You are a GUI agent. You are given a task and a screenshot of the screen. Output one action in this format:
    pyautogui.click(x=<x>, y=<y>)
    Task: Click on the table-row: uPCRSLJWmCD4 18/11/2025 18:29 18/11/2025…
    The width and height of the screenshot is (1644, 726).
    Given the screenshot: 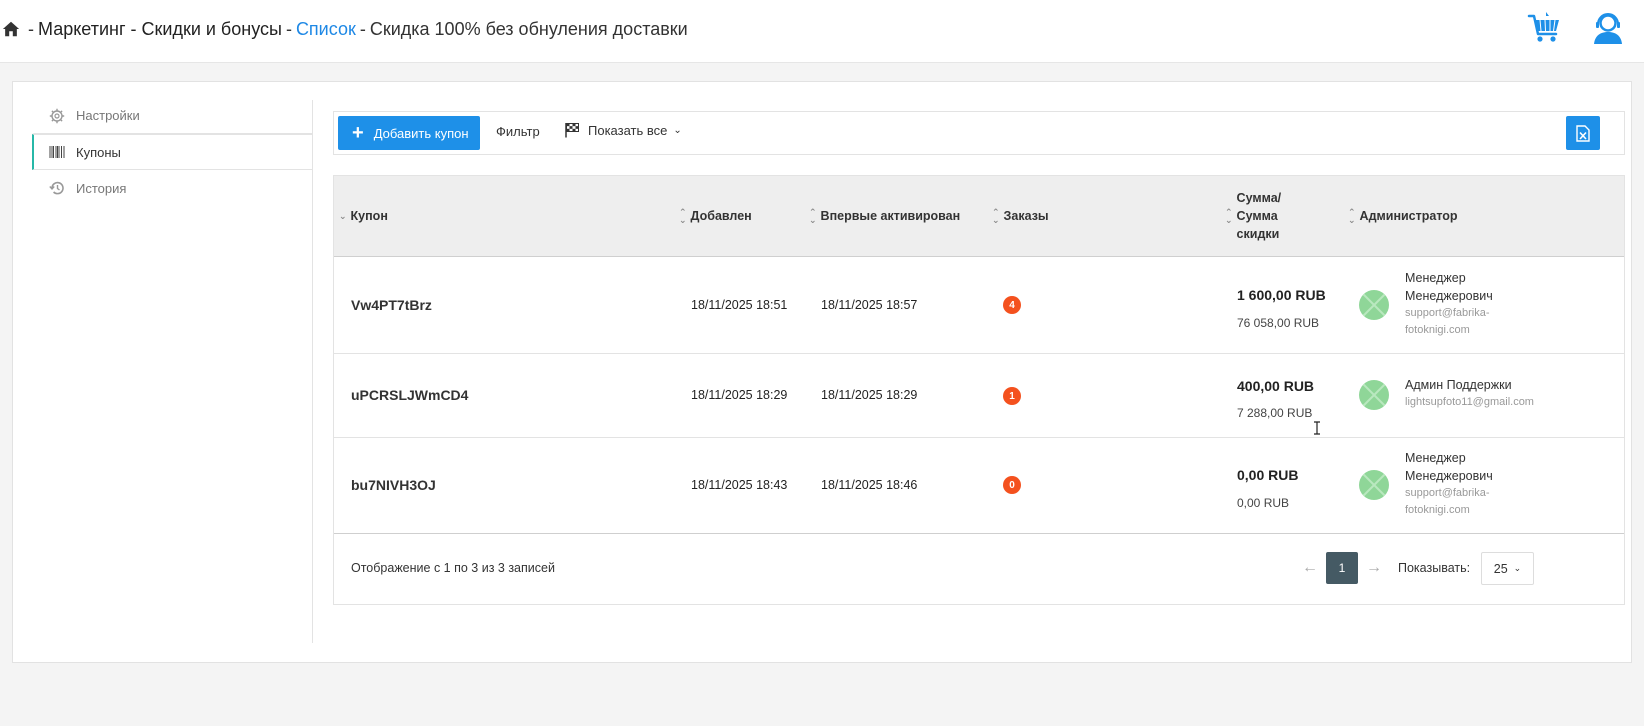 What is the action you would take?
    pyautogui.click(x=979, y=396)
    